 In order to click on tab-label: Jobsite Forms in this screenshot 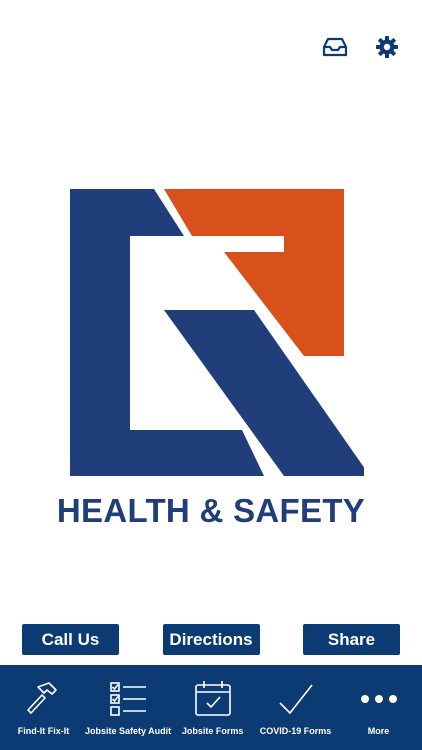, I will do `click(212, 731)`.